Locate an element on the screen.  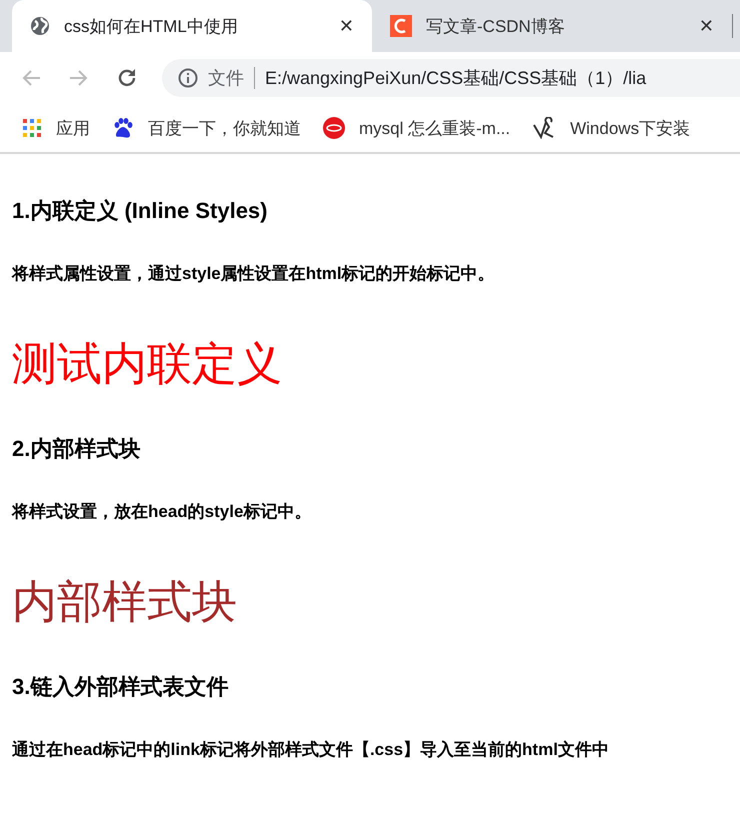
description-text: 通过在head标记中的link标记将外部样式文件【.css】导入至当前的html文件中 is located at coordinates (310, 750).